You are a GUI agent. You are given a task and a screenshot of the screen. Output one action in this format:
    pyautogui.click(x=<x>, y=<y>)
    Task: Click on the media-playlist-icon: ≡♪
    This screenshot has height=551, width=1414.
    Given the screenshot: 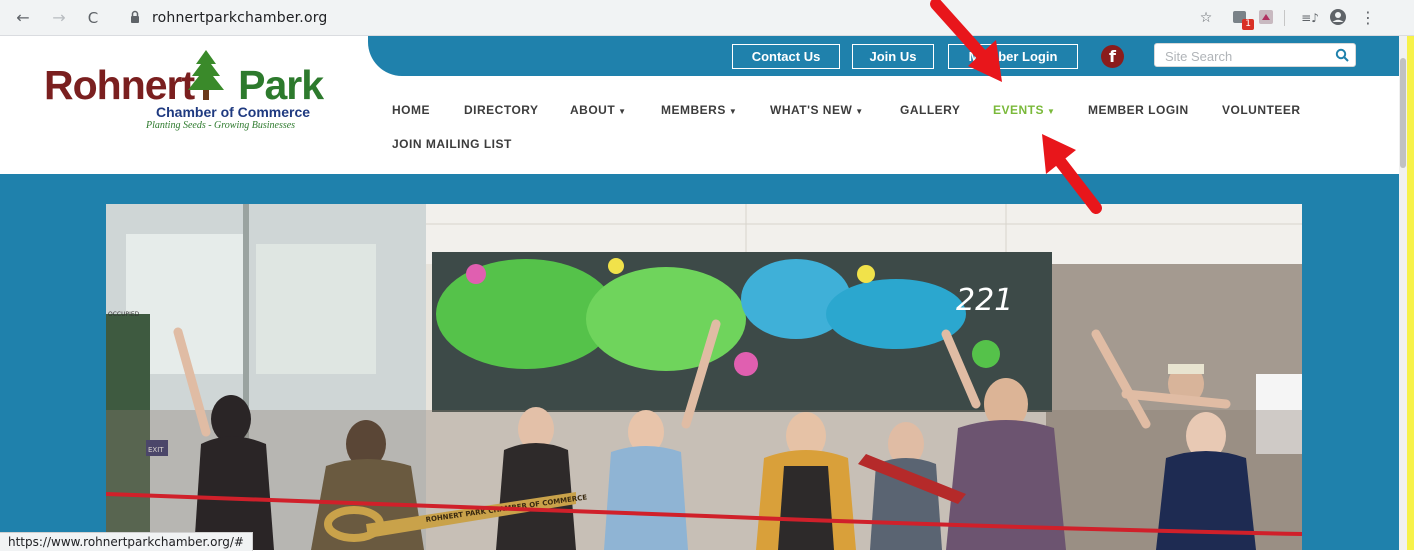 What is the action you would take?
    pyautogui.click(x=1310, y=18)
    